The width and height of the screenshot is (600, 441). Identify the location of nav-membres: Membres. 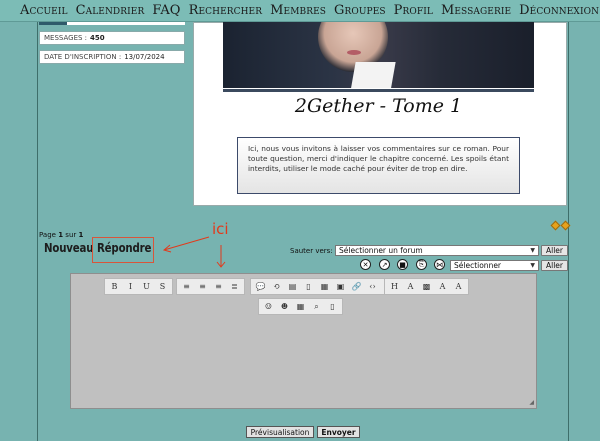
(298, 10).